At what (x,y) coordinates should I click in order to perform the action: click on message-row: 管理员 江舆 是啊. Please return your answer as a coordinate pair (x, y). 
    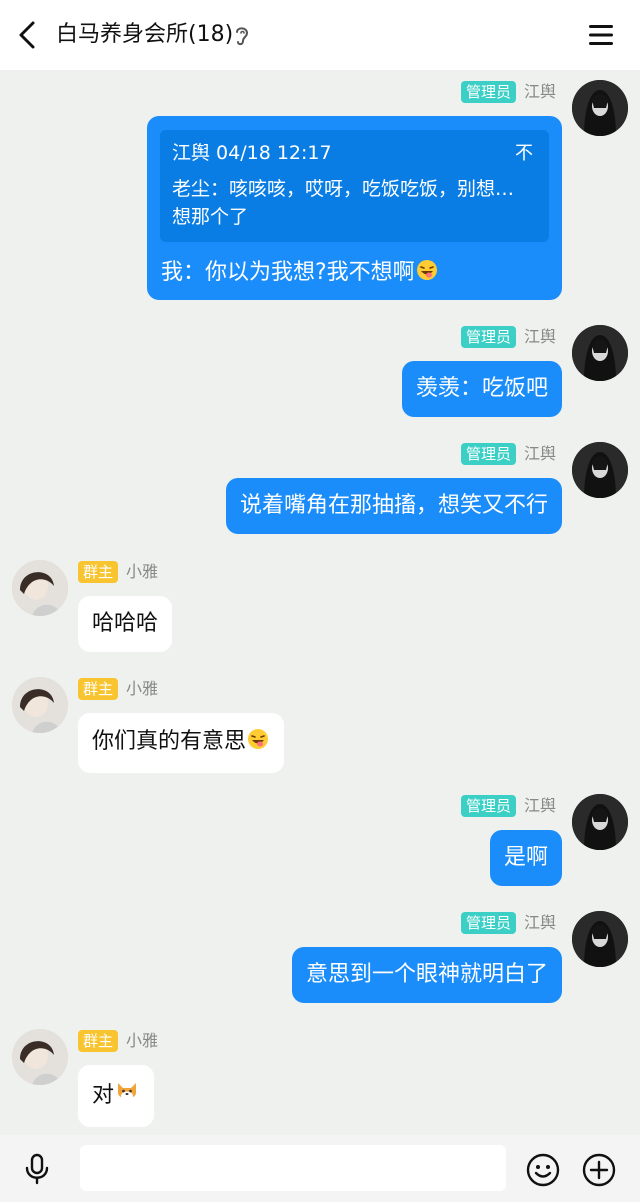
    Looking at the image, I should click on (320, 841).